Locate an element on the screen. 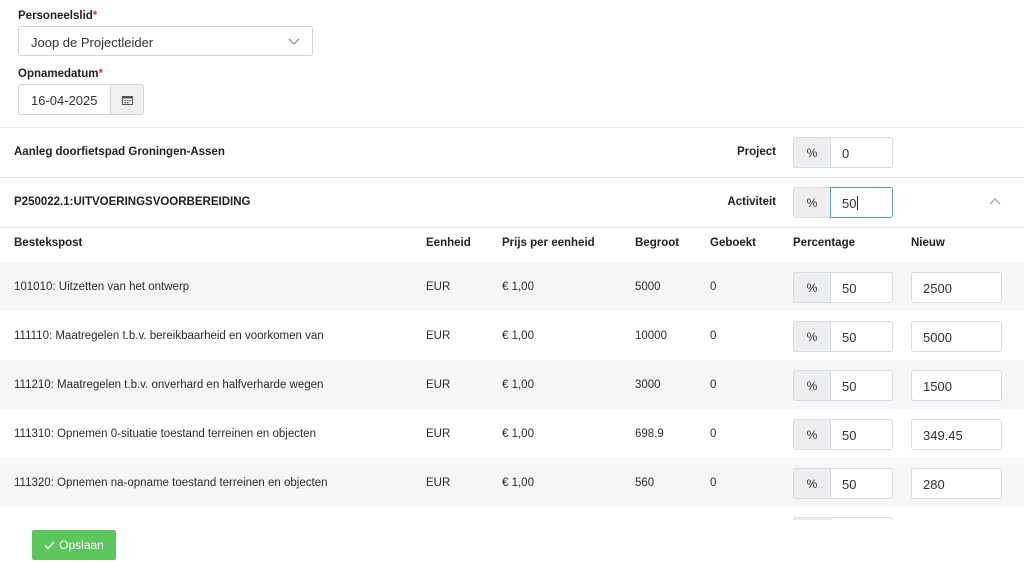 The height and width of the screenshot is (563, 1024). nieuw-field: 1500 is located at coordinates (956, 385).